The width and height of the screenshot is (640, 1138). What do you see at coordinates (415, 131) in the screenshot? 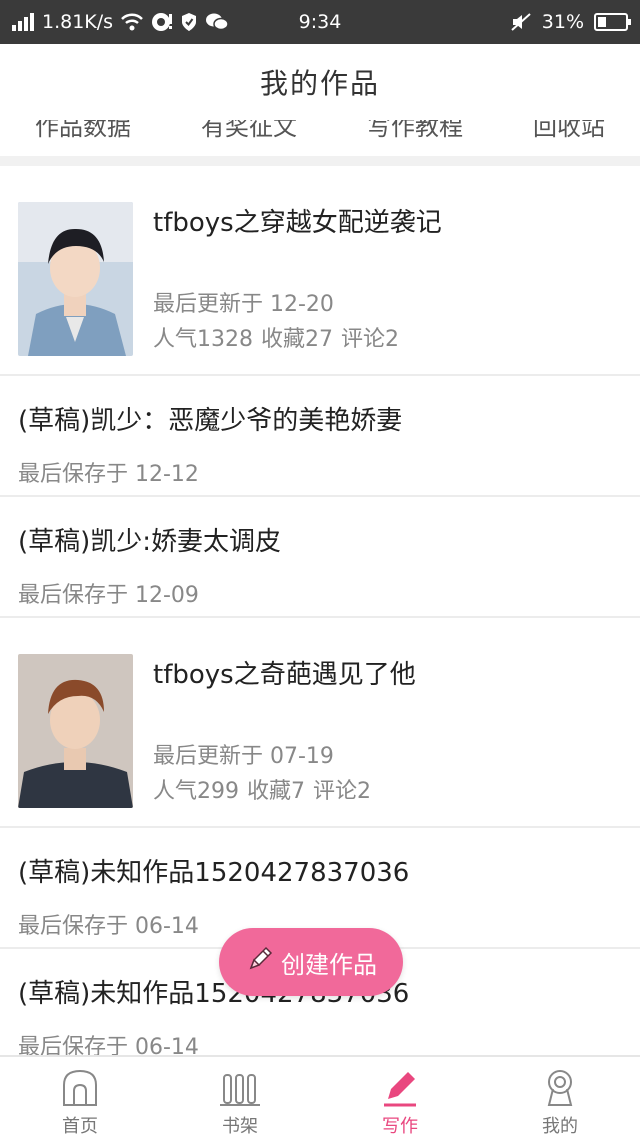
I see `tab-tutorial: 写作教程` at bounding box center [415, 131].